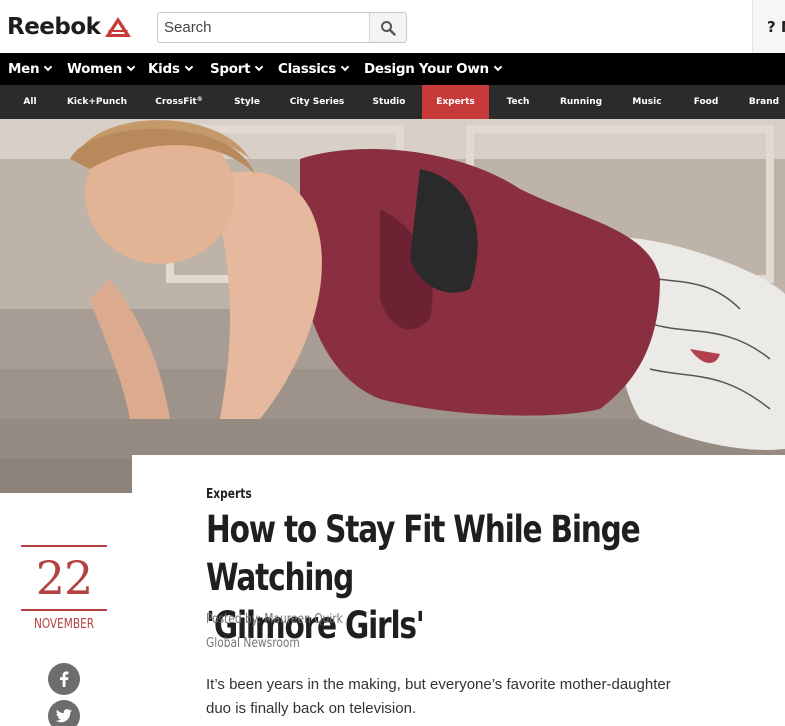 Image resolution: width=785 pixels, height=726 pixels. I want to click on brand-wordmark: Reebok, so click(54, 27).